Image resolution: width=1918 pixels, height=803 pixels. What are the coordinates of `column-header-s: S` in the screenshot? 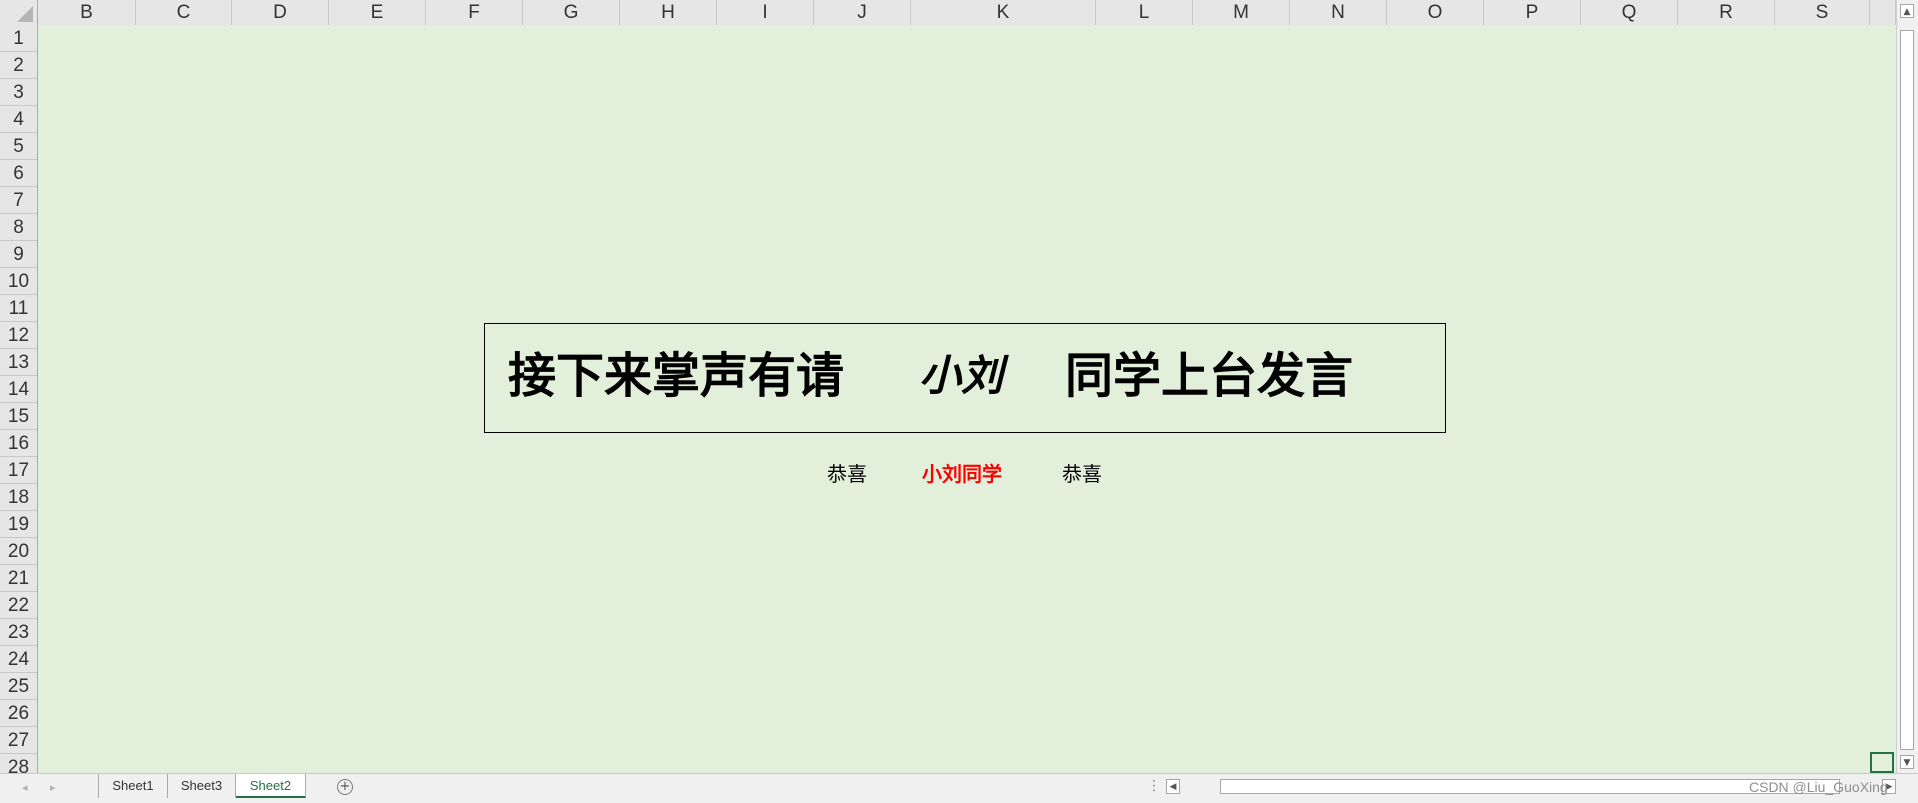 It's located at (1822, 12).